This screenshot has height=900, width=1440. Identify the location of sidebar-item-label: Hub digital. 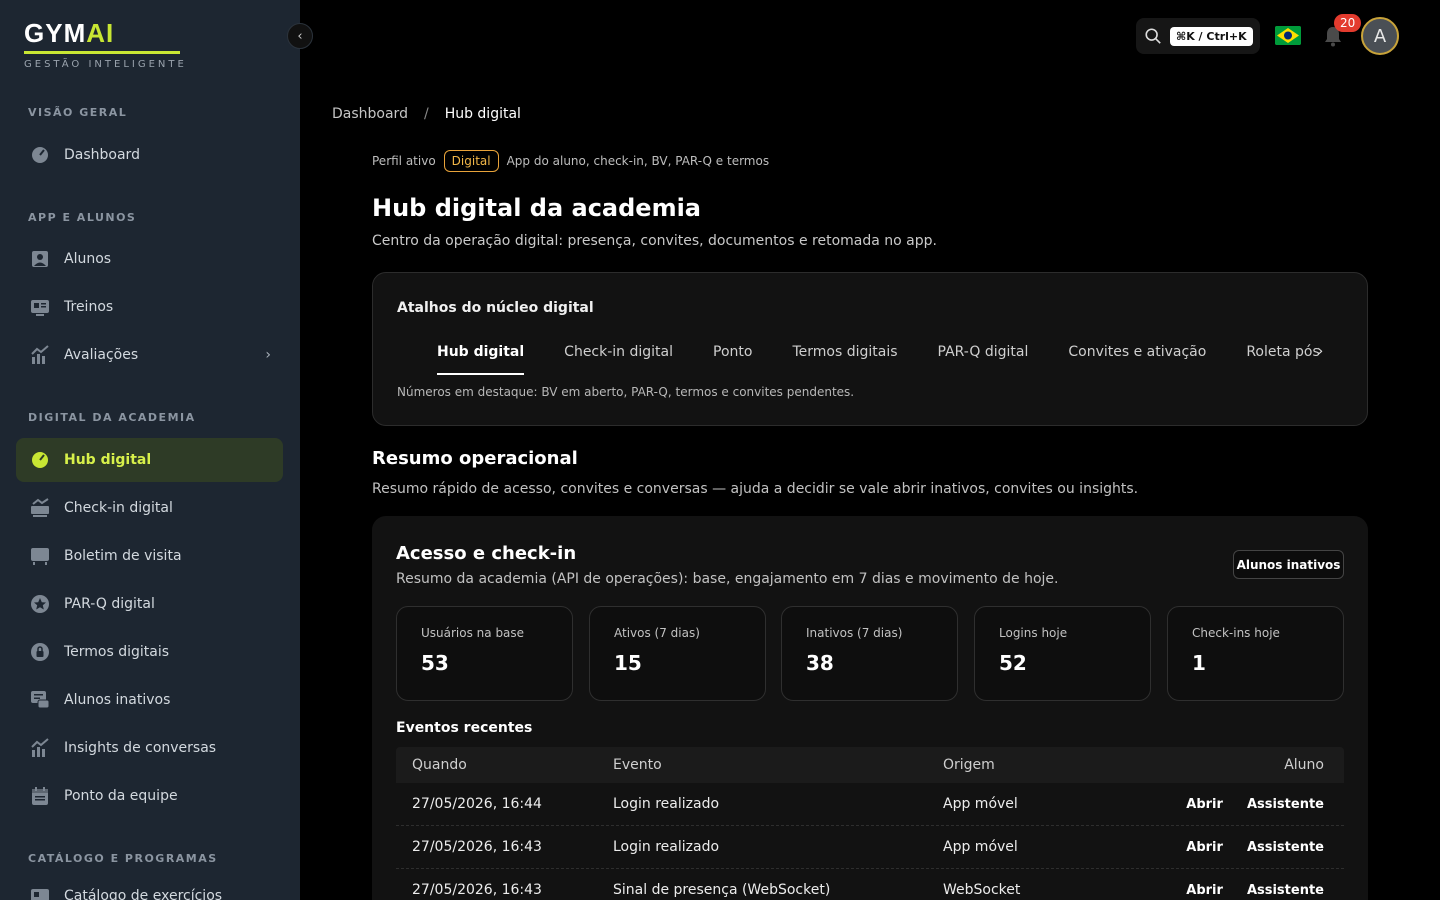
(108, 460).